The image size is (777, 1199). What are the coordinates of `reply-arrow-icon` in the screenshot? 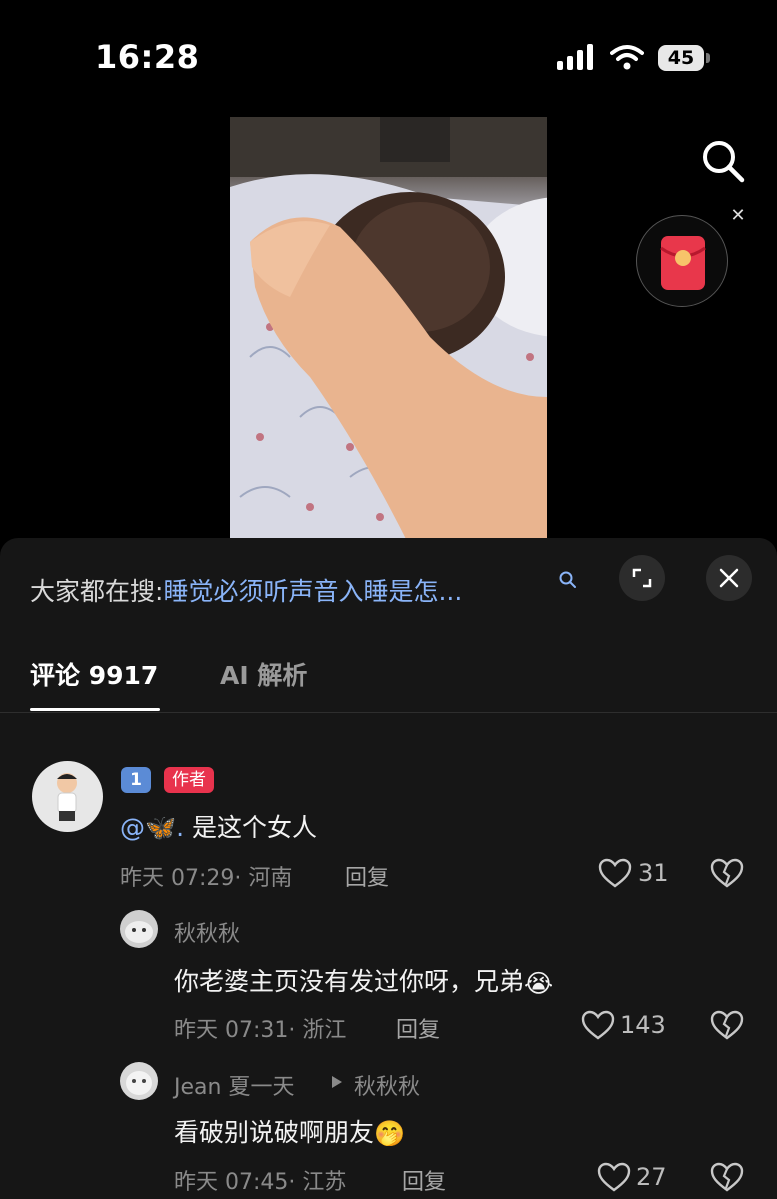 It's located at (337, 1082).